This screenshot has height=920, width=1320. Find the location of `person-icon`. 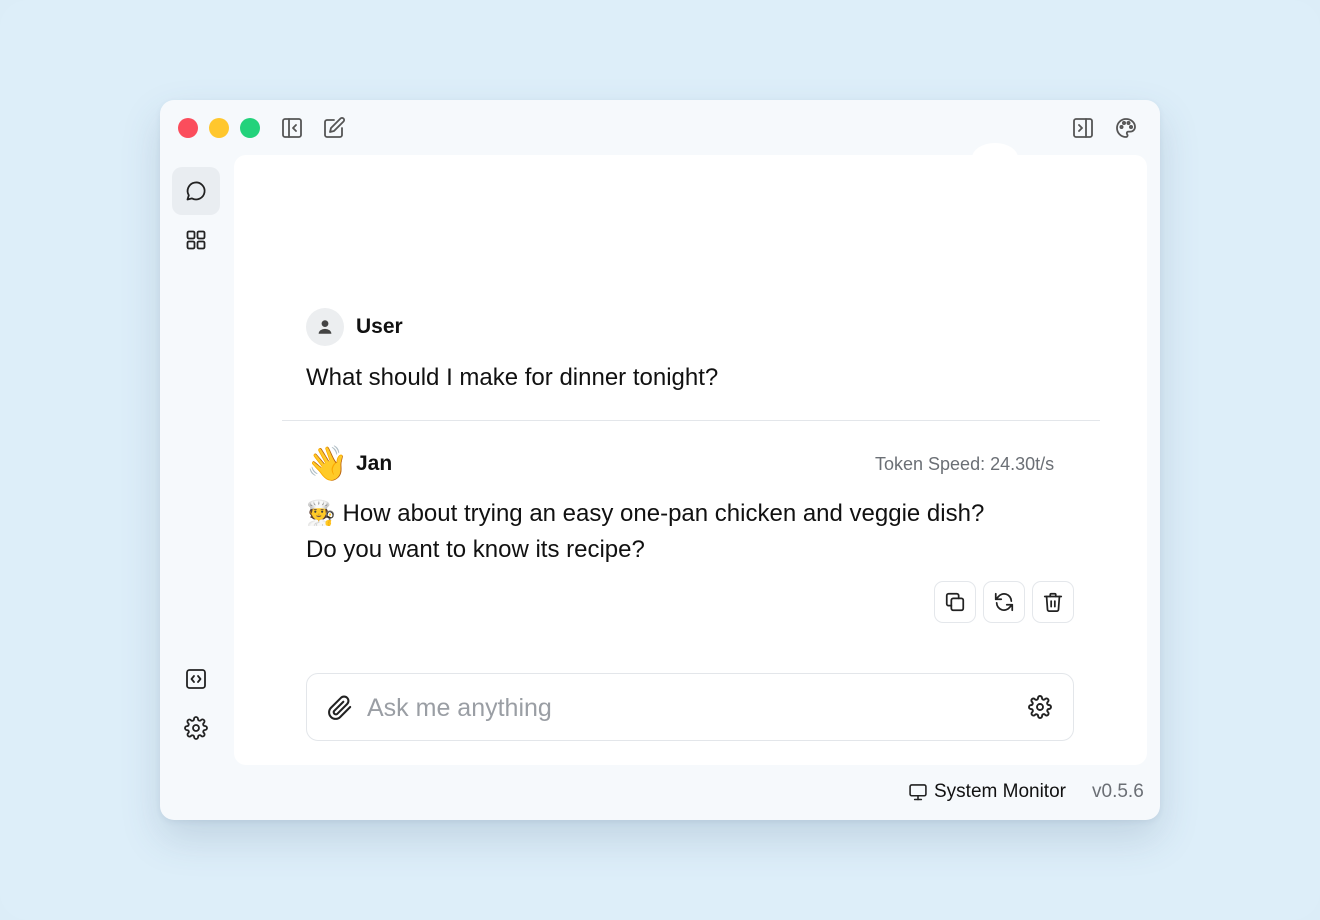

person-icon is located at coordinates (325, 327).